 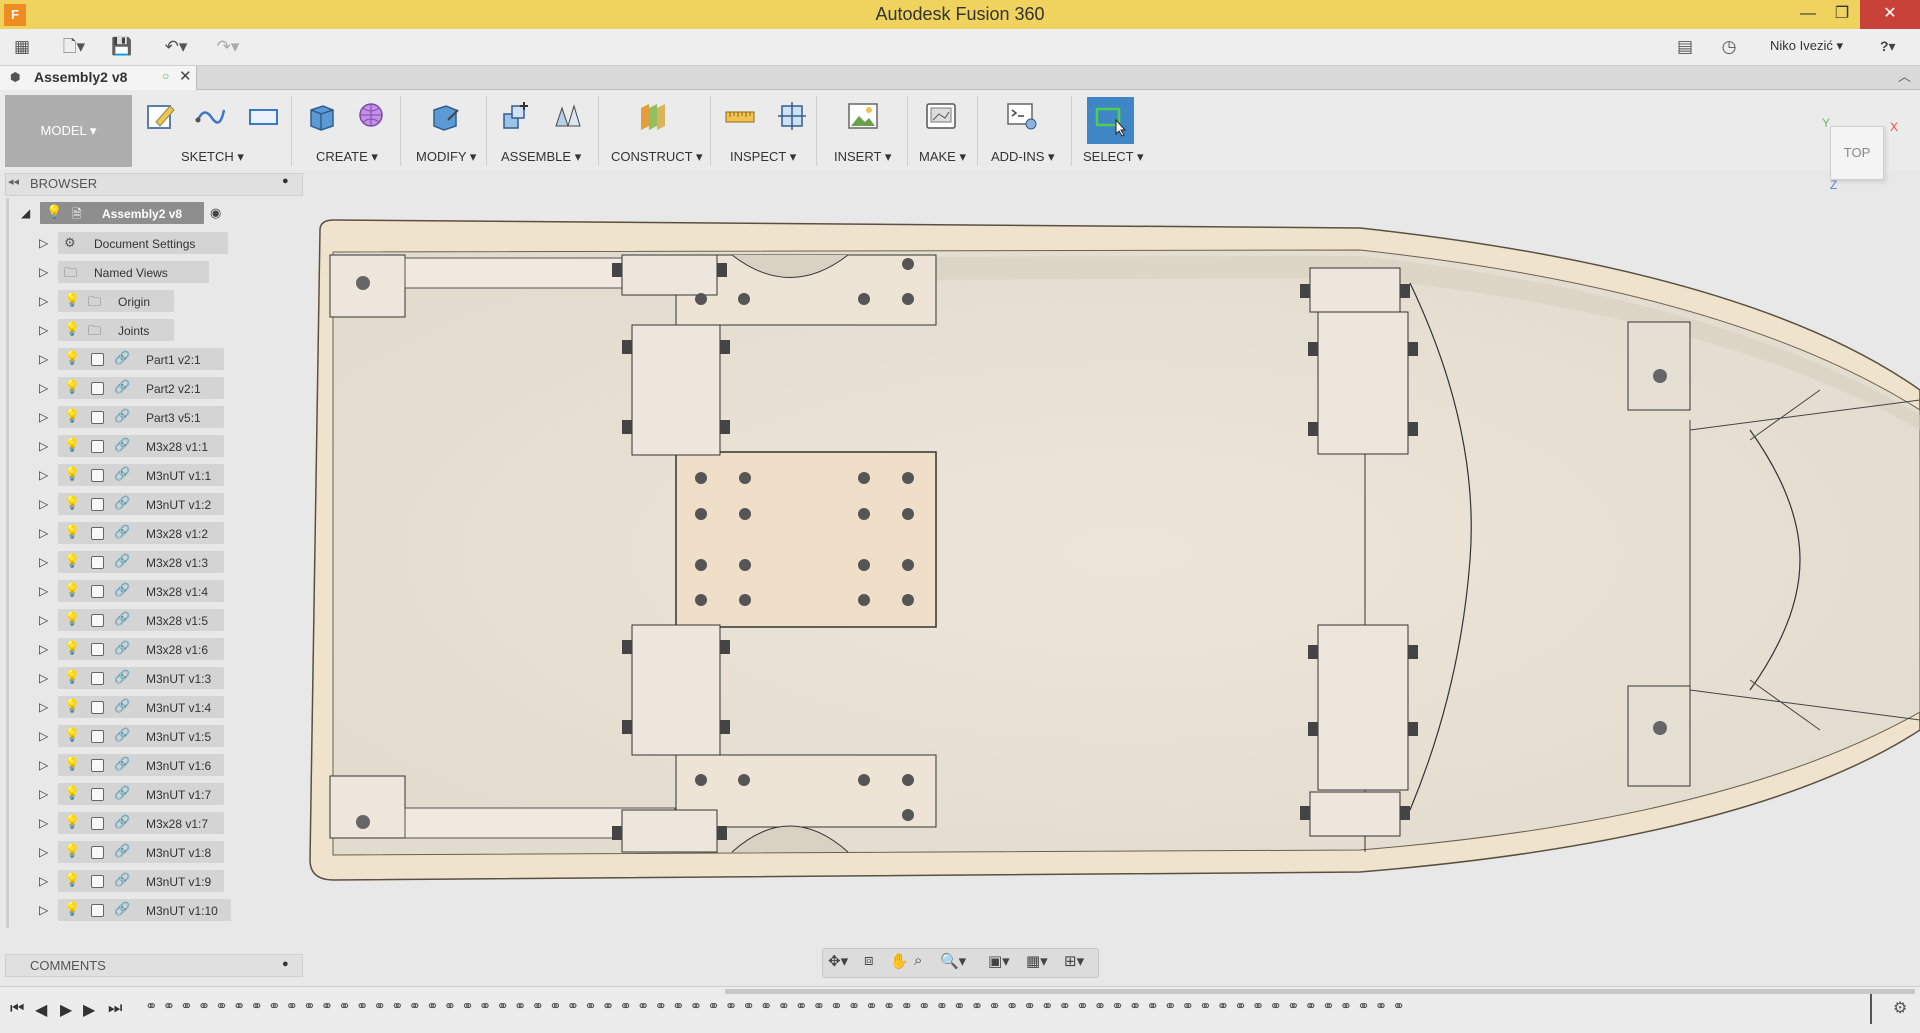 What do you see at coordinates (17, 1009) in the screenshot?
I see `timeline-first-icon: ⏮` at bounding box center [17, 1009].